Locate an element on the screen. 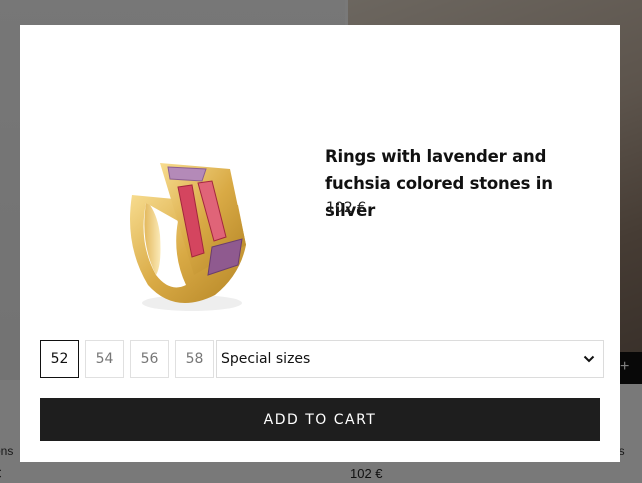 Image resolution: width=642 pixels, height=483 pixels. product-title-line2: fuchsia colored stones in silver is located at coordinates (439, 197).